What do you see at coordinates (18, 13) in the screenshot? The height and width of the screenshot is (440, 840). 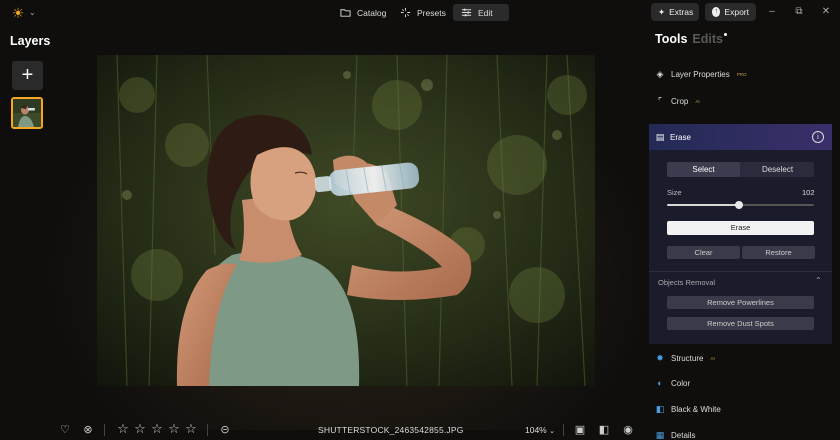 I see `app-logo-icon: ☀` at bounding box center [18, 13].